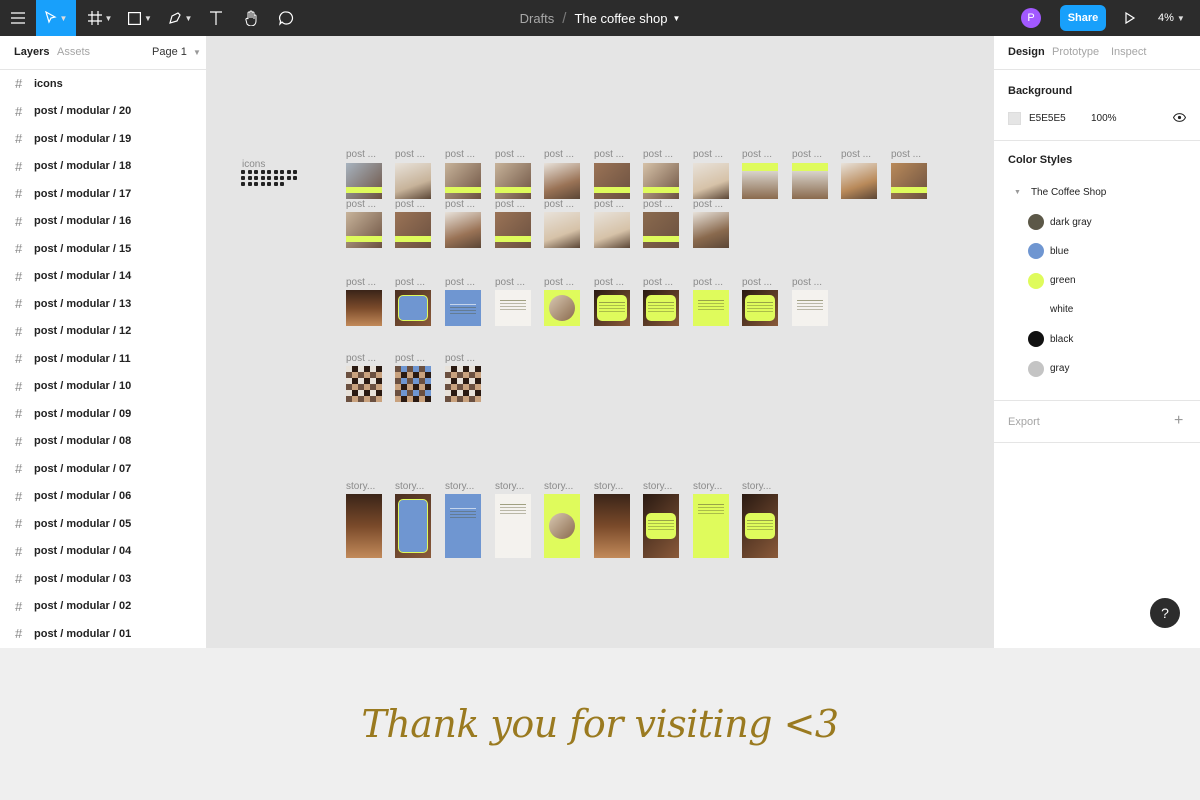  I want to click on pen-tool-button: ▼, so click(180, 18).